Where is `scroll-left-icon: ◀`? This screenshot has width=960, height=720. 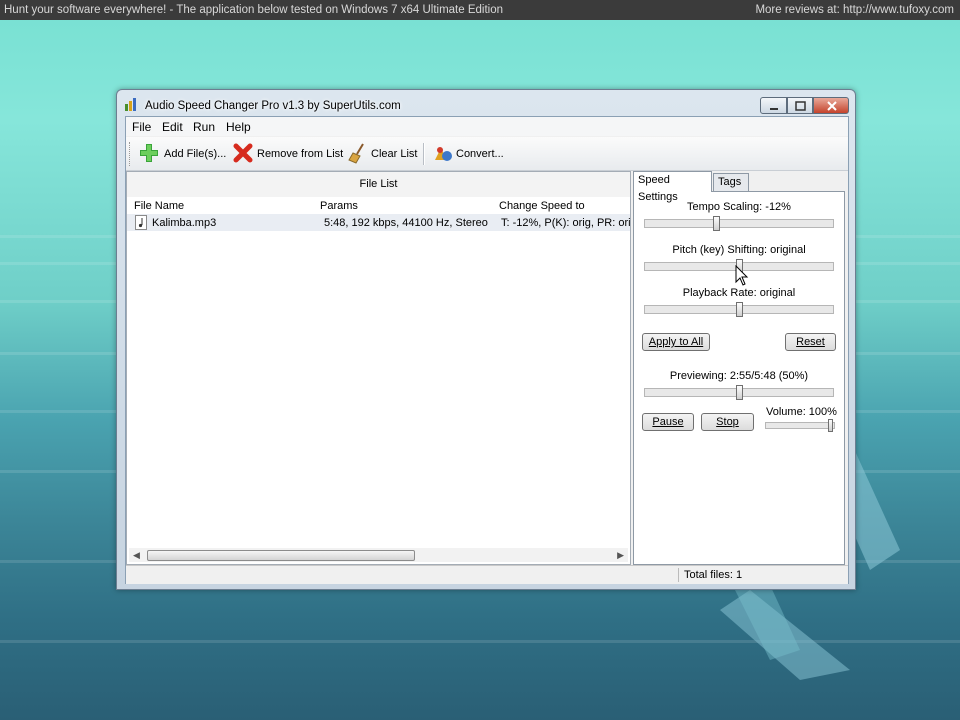 scroll-left-icon: ◀ is located at coordinates (136, 555).